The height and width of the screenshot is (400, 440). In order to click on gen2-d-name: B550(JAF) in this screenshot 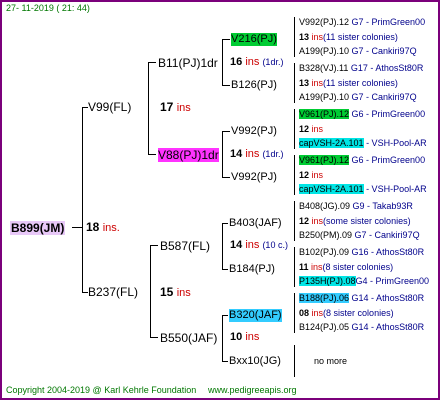, I will do `click(188, 338)`.